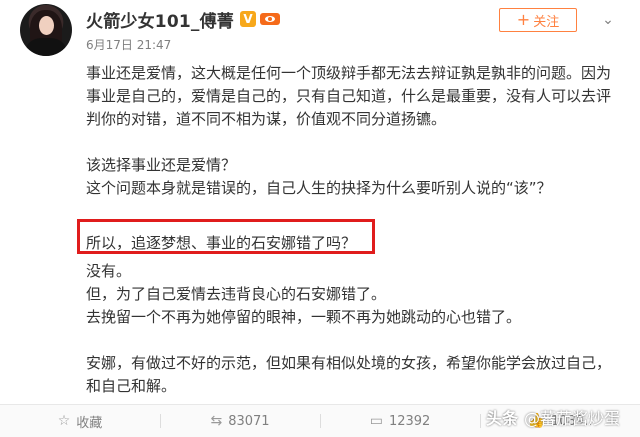 The width and height of the screenshot is (640, 437). I want to click on verified-icon: V, so click(248, 19).